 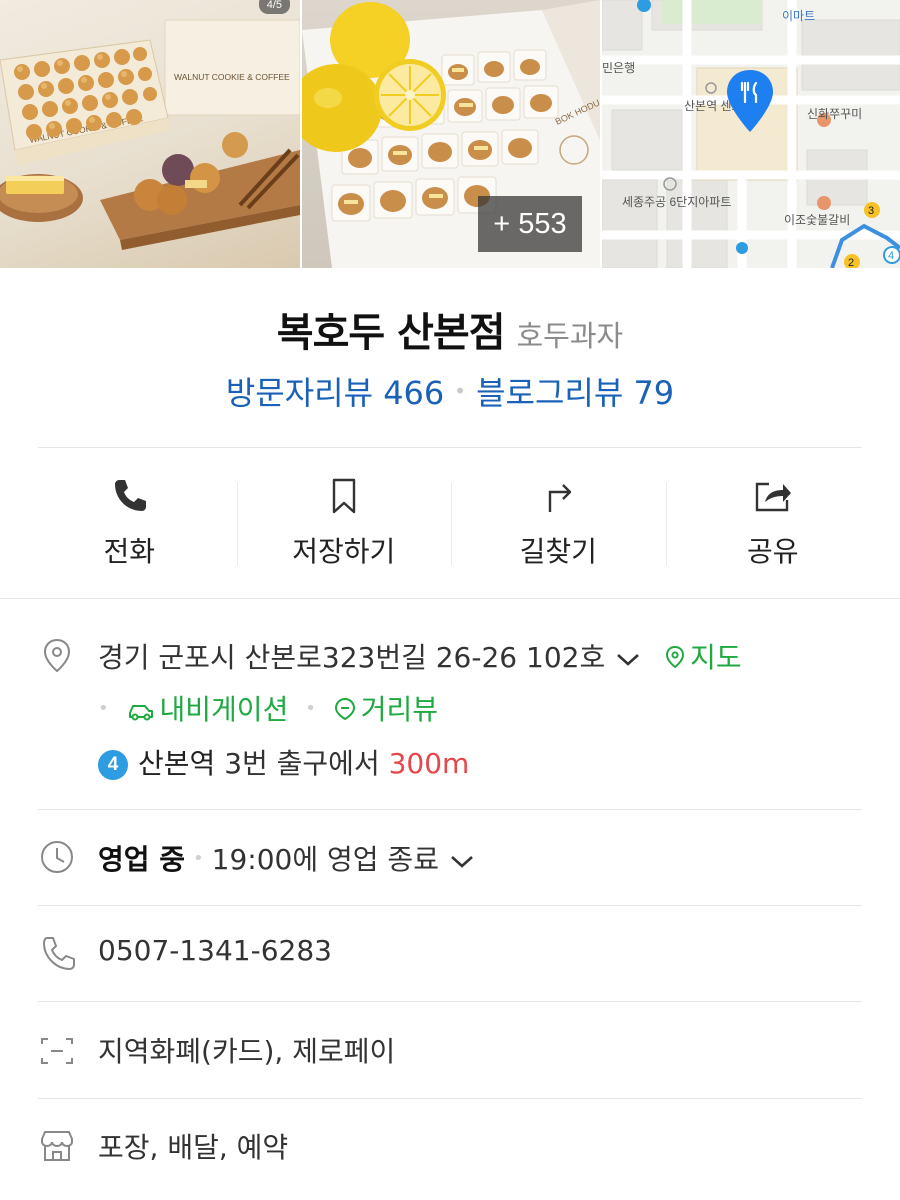 I want to click on share-icon, so click(x=773, y=497).